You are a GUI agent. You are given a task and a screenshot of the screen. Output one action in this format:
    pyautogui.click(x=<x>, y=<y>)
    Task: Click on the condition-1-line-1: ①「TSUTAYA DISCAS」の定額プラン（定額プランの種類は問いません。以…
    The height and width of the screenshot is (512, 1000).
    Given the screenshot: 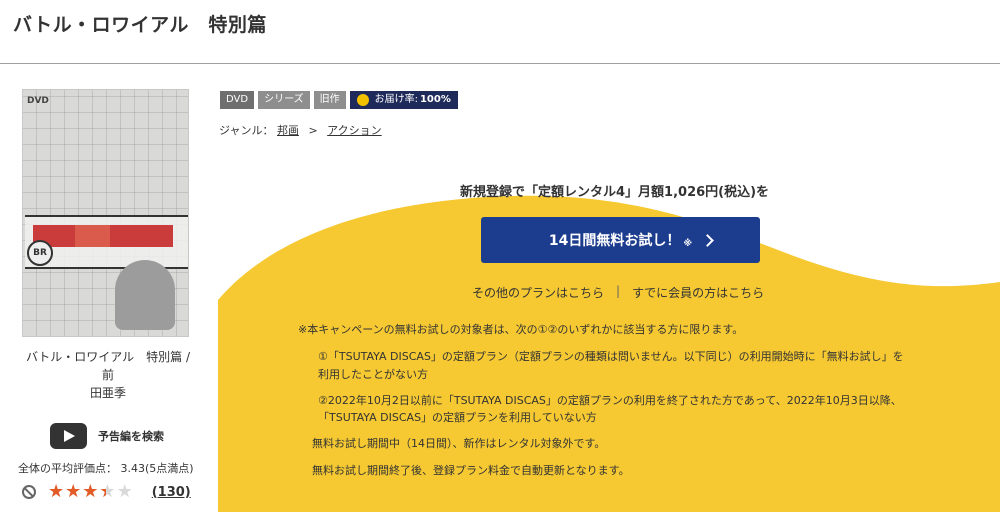 What is the action you would take?
    pyautogui.click(x=611, y=356)
    